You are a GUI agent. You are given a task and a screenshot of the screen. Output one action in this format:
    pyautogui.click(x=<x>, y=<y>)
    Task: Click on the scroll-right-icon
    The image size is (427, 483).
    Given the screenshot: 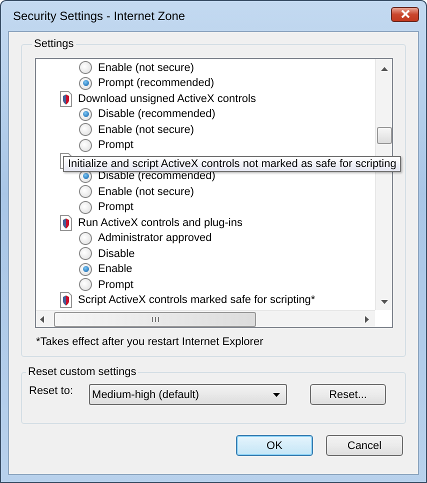 What is the action you would take?
    pyautogui.click(x=367, y=319)
    